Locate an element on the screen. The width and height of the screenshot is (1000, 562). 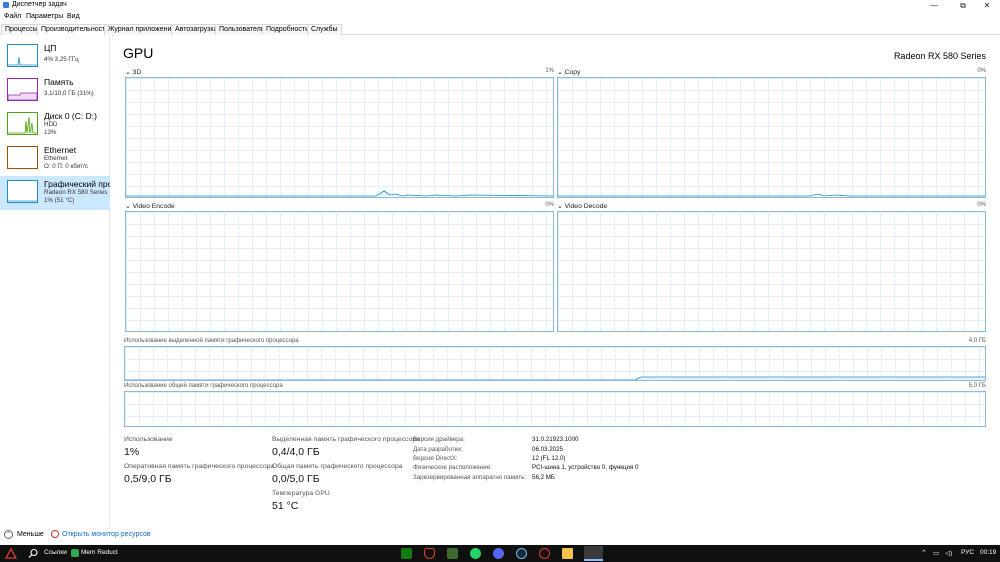
sidebar-item-label: Ethernet is located at coordinates (60, 150).